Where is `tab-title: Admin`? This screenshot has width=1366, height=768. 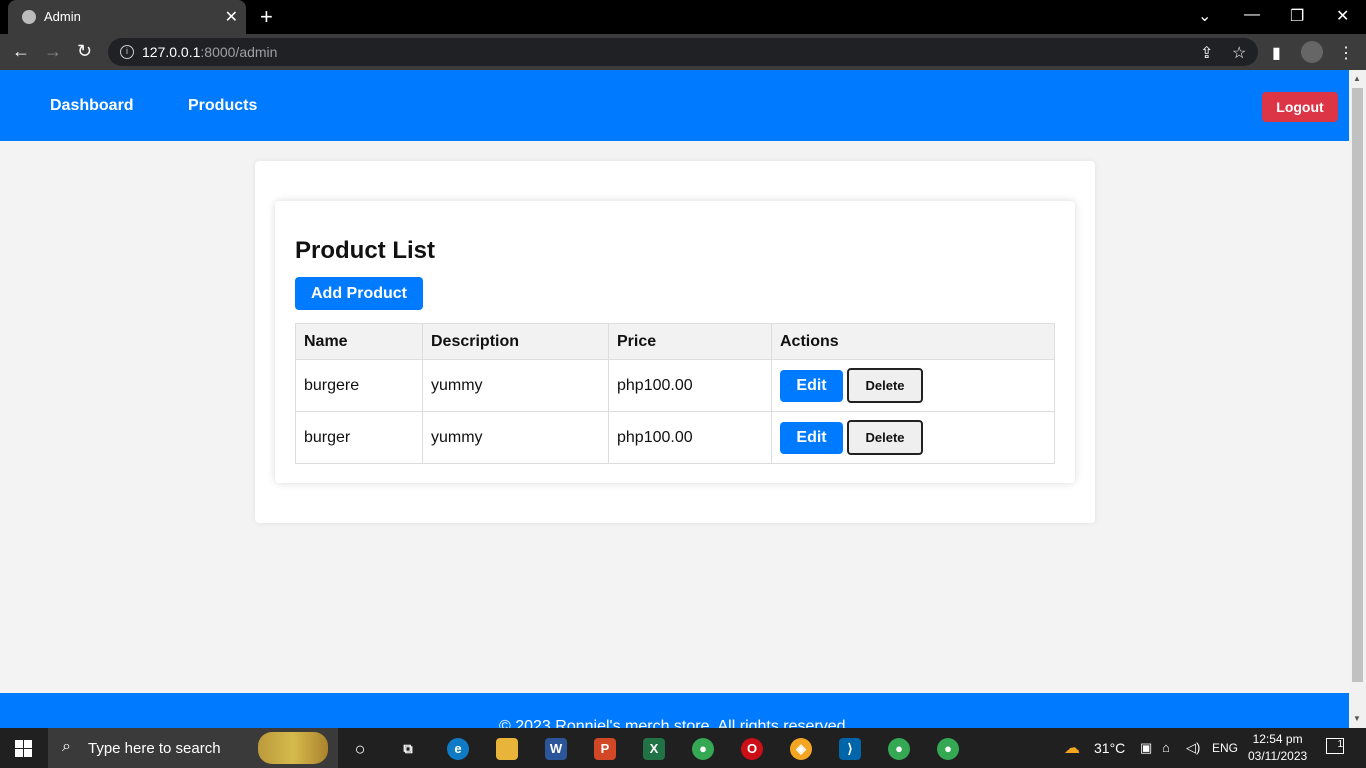
tab-title: Admin is located at coordinates (62, 16).